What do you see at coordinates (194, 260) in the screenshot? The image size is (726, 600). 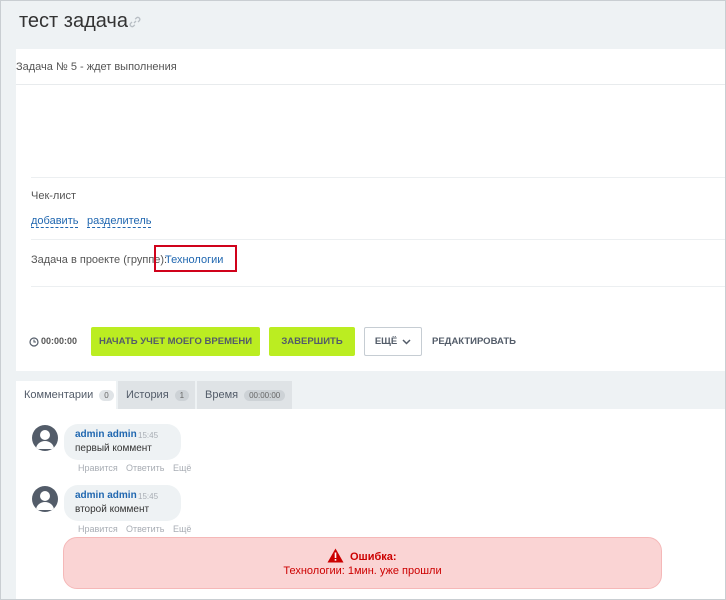 I see `project-link: Технологии` at bounding box center [194, 260].